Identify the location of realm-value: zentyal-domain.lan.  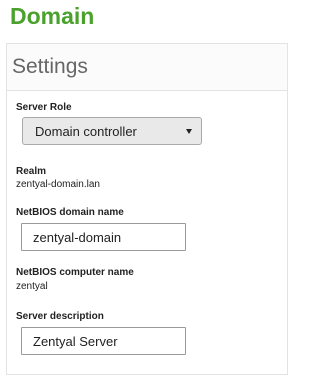
(58, 184).